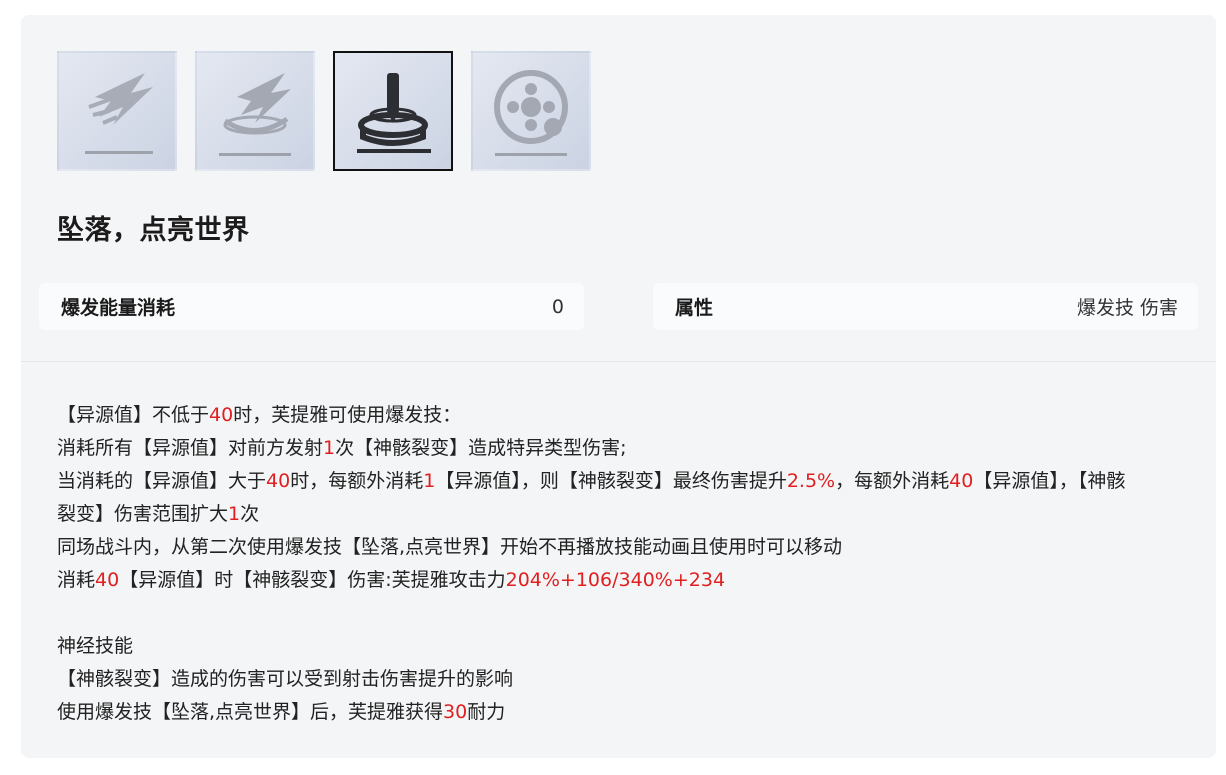 This screenshot has height=775, width=1226. Describe the element at coordinates (311, 306) in the screenshot. I see `stat-energy-cost: 爆发能量消耗 0` at that location.